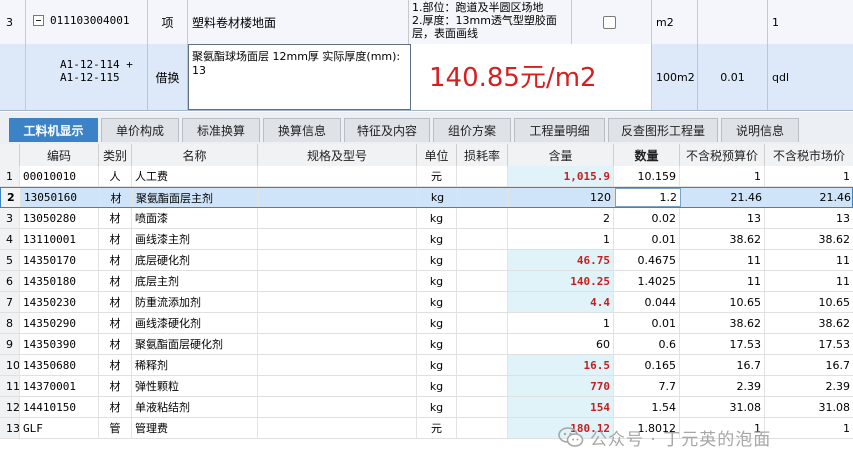  Describe the element at coordinates (561, 155) in the screenshot. I see `header-content: 含量` at that location.